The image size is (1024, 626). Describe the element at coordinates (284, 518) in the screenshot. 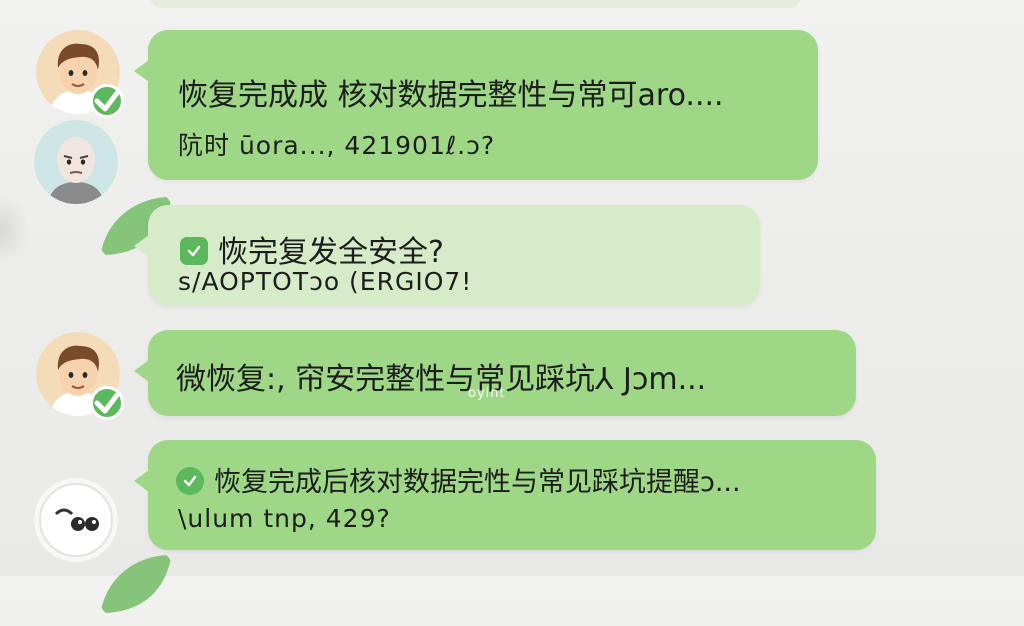

I see `message-text: \ulum tnp, 429?` at that location.